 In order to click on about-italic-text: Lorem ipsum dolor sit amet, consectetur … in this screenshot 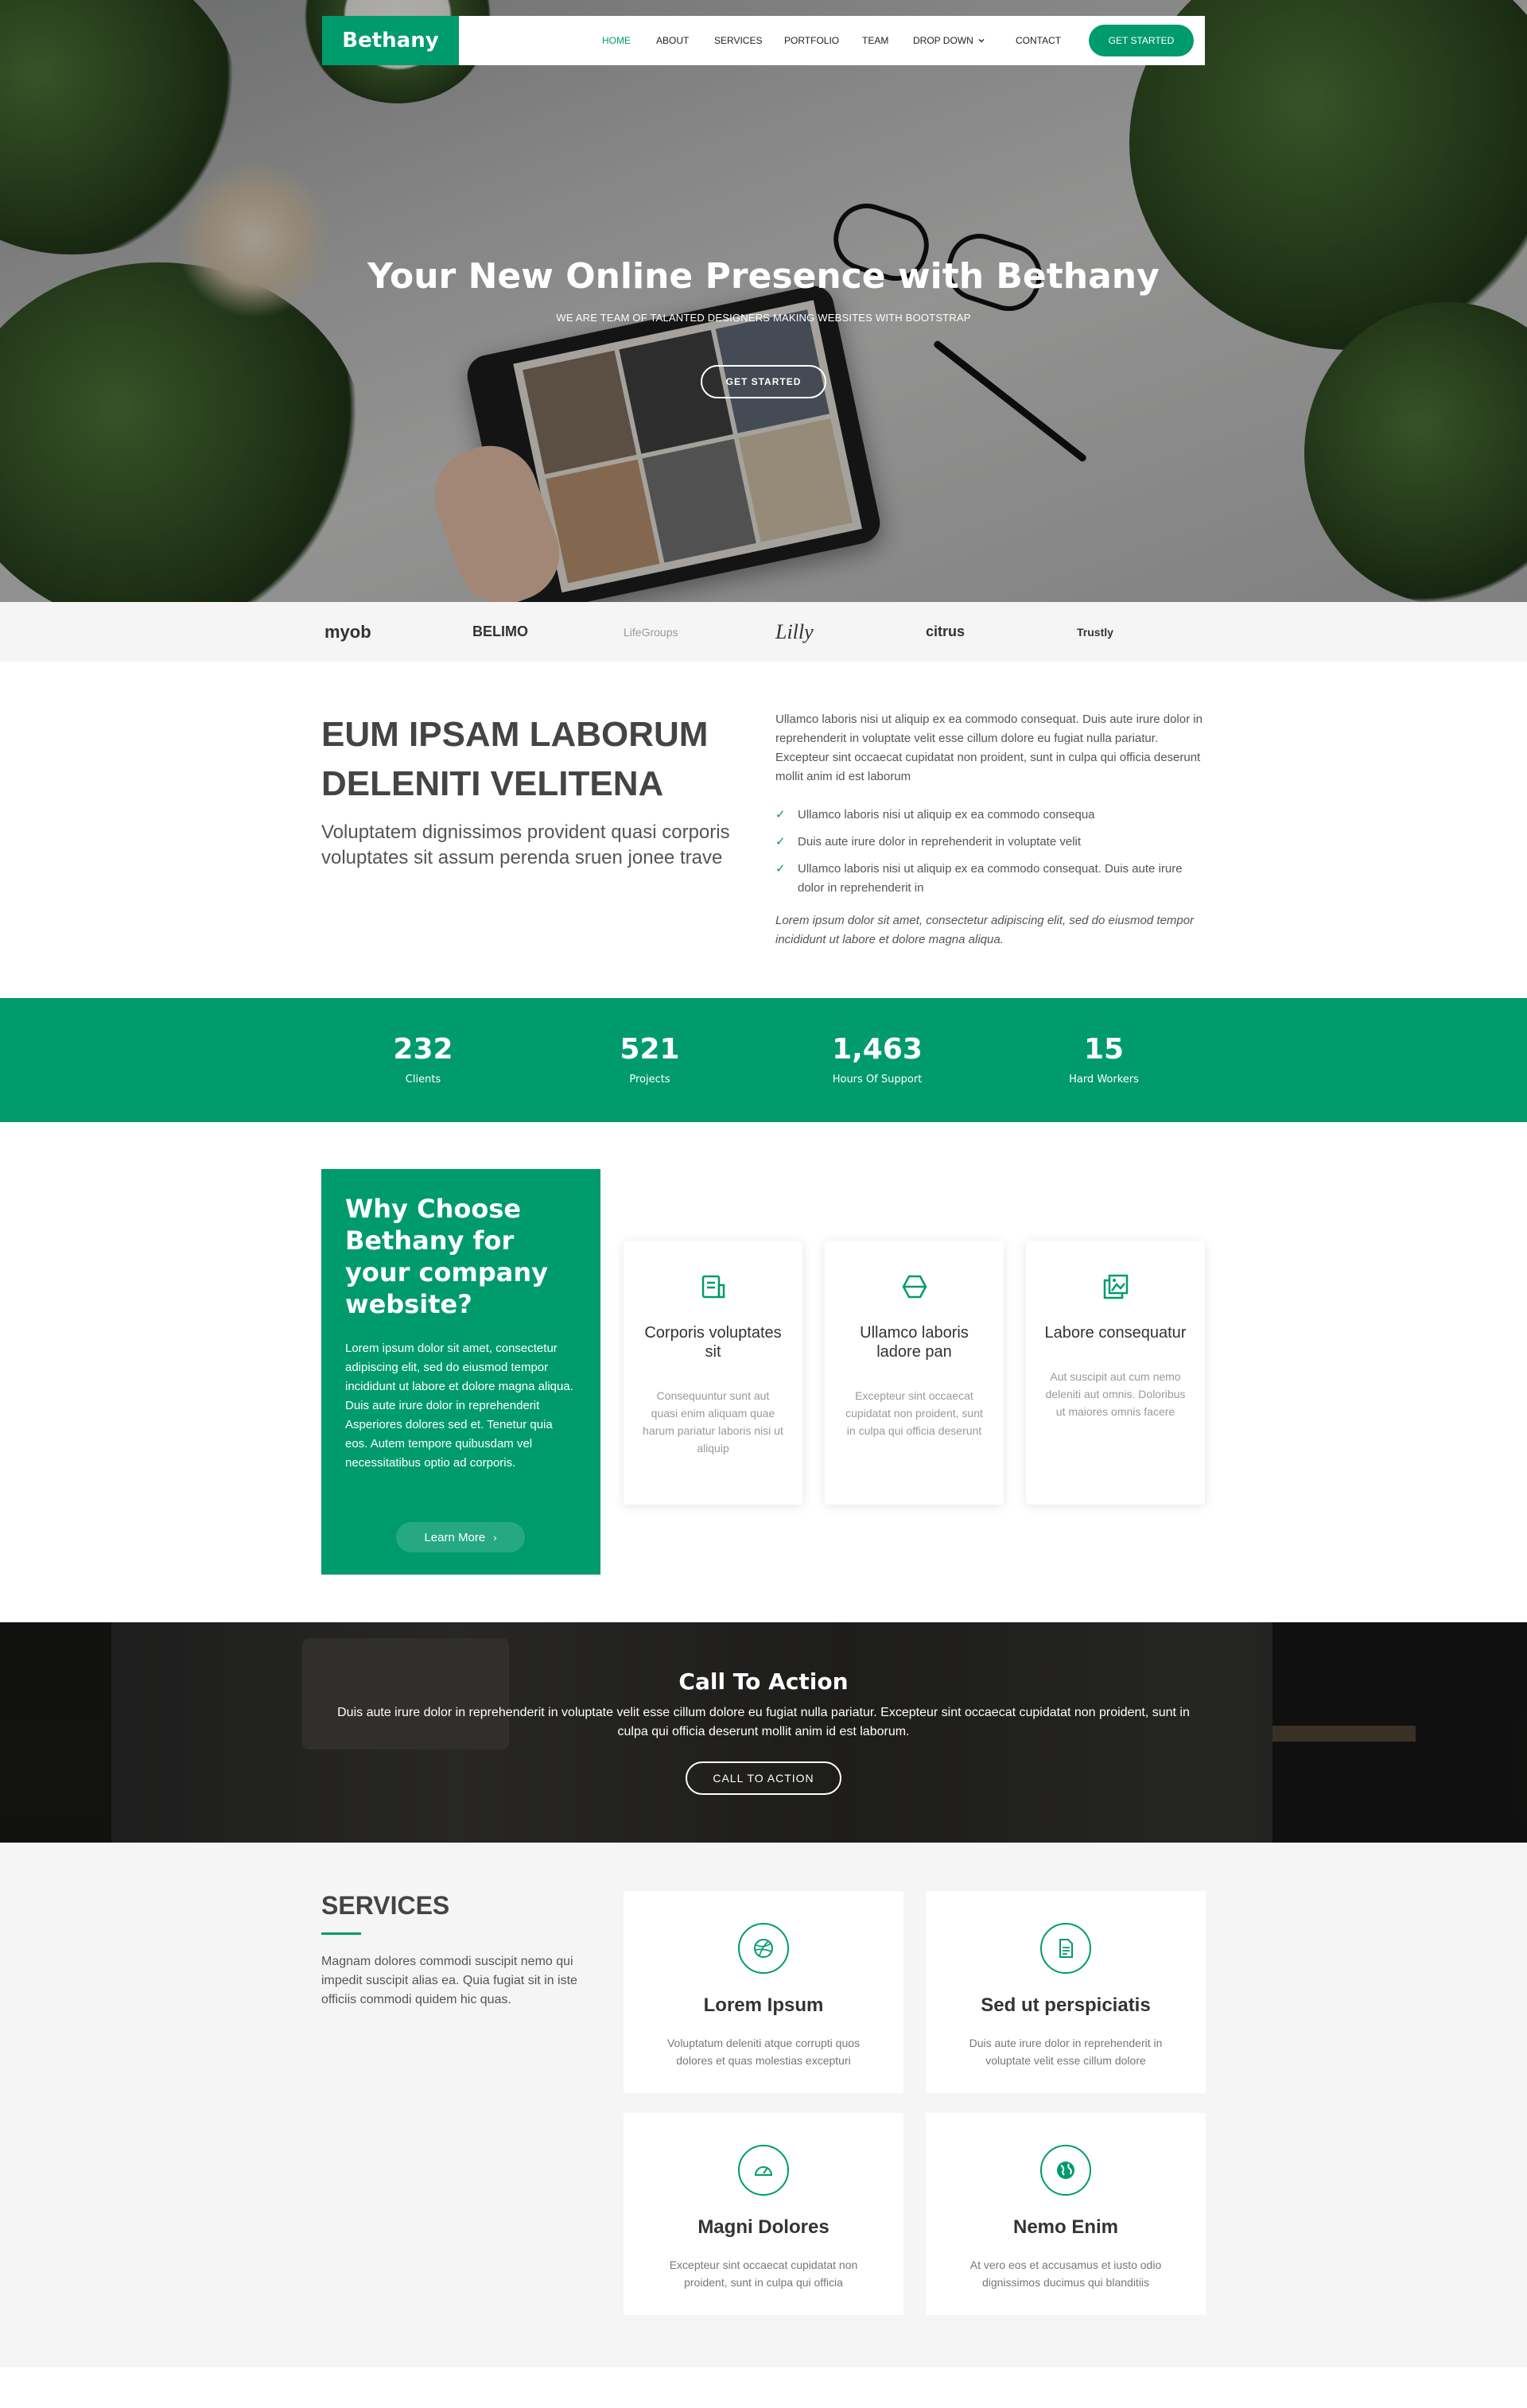, I will do `click(985, 930)`.